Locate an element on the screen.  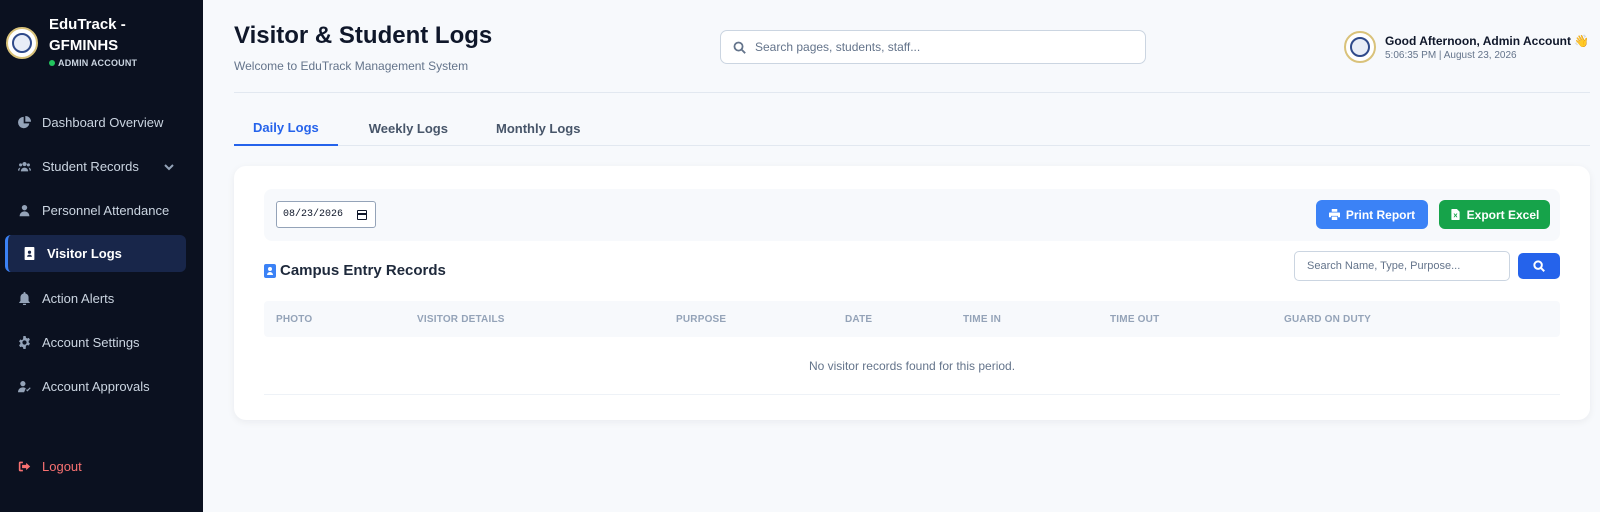
sidebar-item-dashboard-overview: Dashboard Overview is located at coordinates (101, 122).